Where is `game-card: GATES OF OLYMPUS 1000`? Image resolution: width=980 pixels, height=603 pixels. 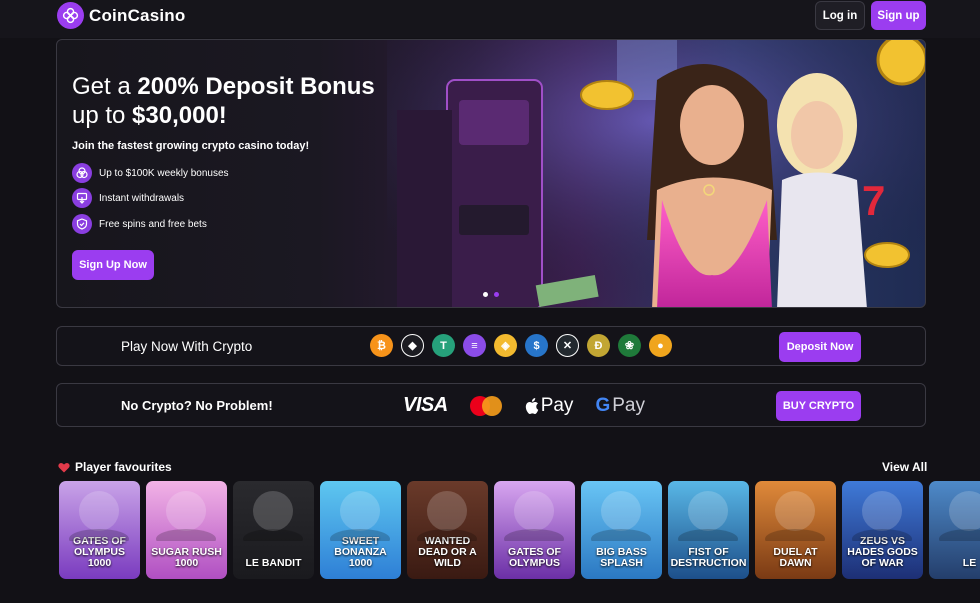 game-card: GATES OF OLYMPUS 1000 is located at coordinates (99, 530).